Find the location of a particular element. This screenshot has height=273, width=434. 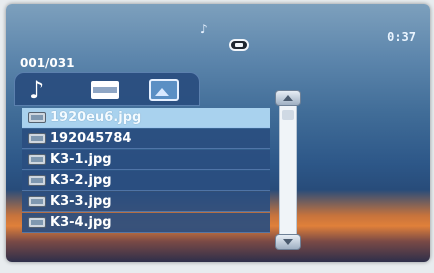

film-icon is located at coordinates (105, 90).